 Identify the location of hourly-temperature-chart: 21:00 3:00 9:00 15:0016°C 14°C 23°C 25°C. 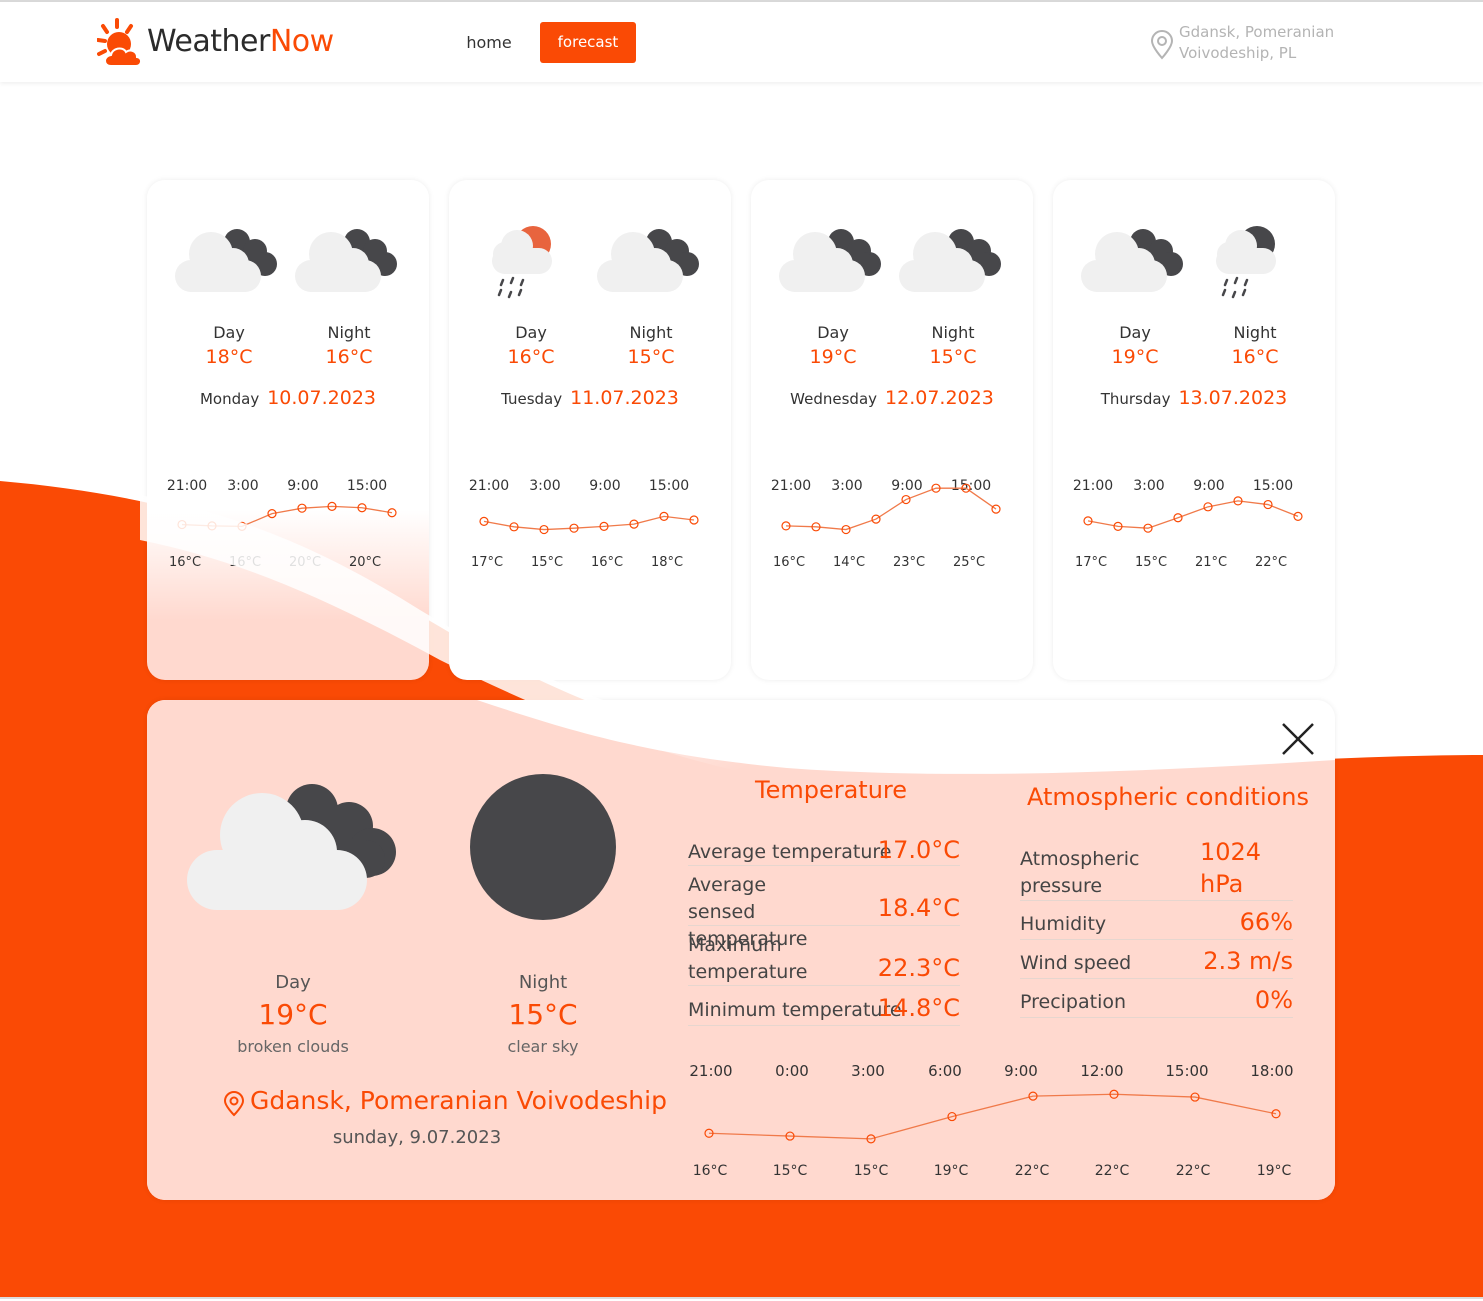
(886, 524).